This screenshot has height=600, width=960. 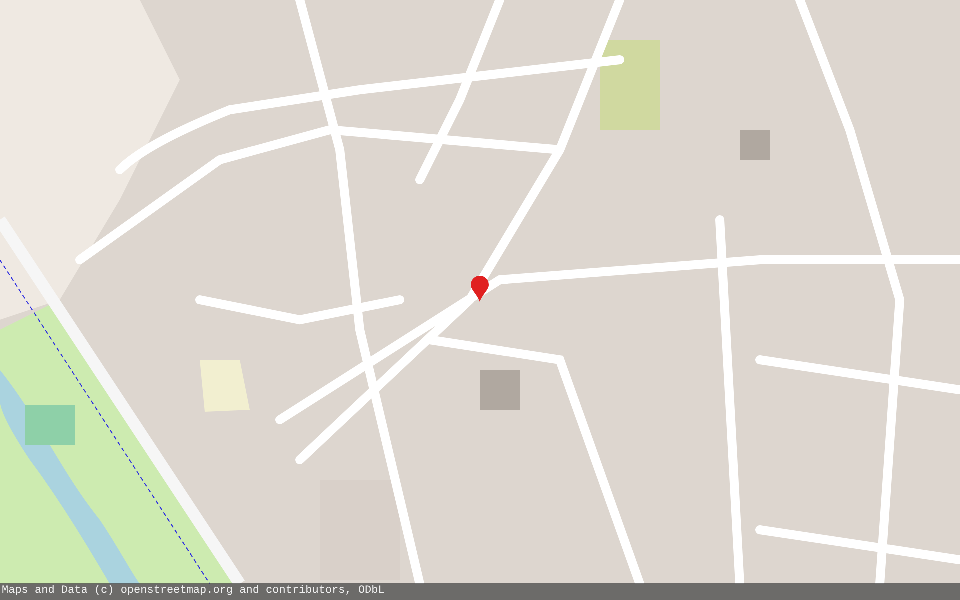 What do you see at coordinates (193, 592) in the screenshot?
I see `attribution-text: Maps and Data (c) openstreetmap.org and contributors, ODbL` at bounding box center [193, 592].